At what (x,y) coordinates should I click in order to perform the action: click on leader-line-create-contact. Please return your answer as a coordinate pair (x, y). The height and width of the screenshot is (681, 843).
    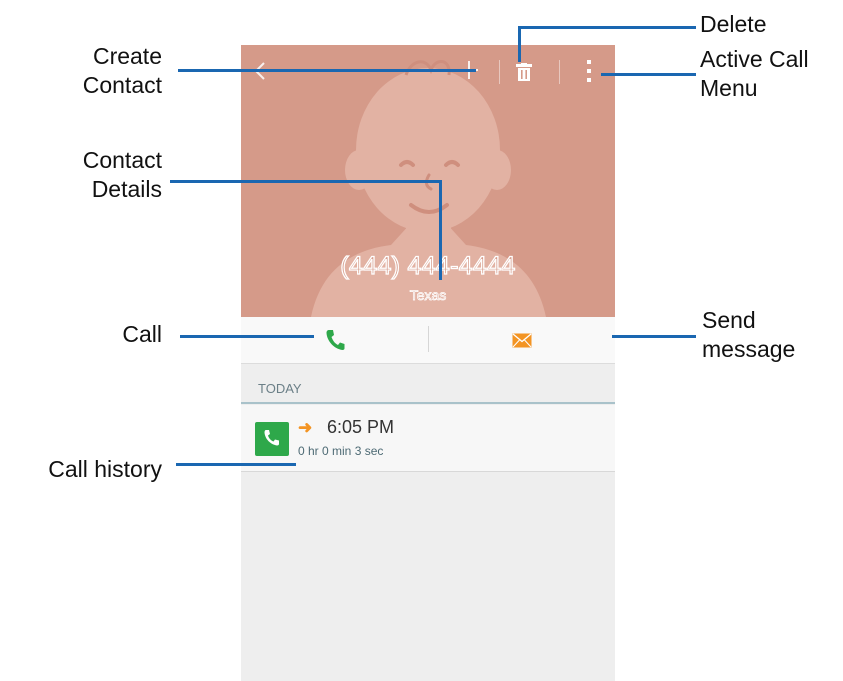
    Looking at the image, I should click on (327, 70).